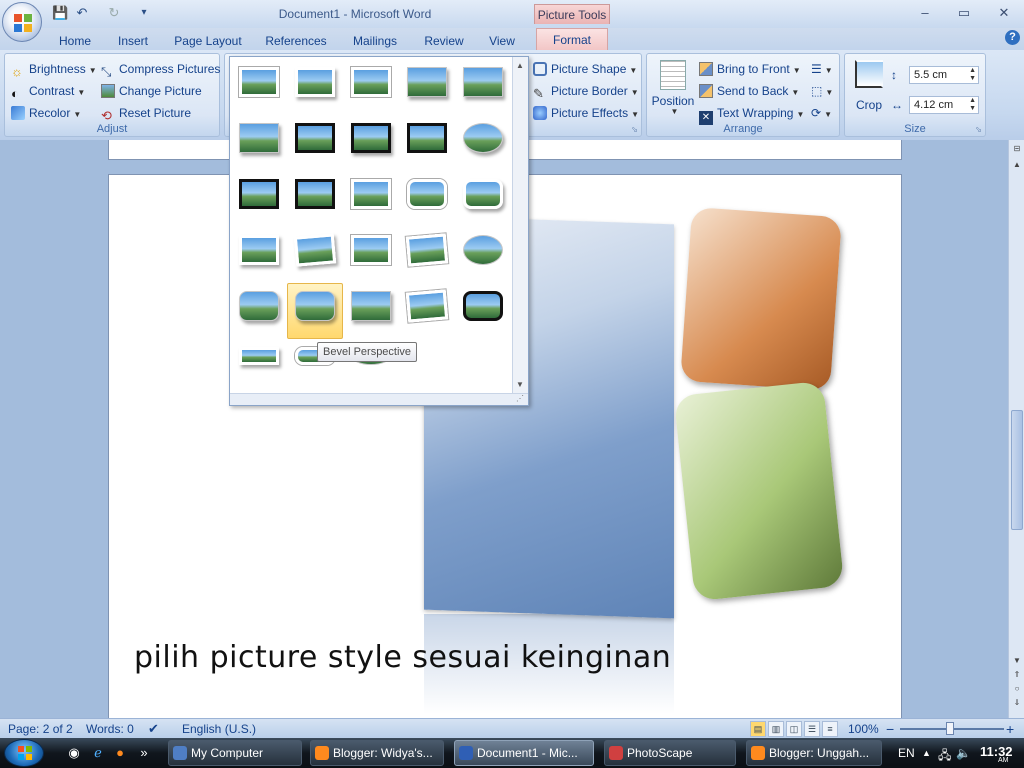 The width and height of the screenshot is (1024, 768). Describe the element at coordinates (40, 729) in the screenshot. I see `page-indicator: Page: 2 of 2` at that location.